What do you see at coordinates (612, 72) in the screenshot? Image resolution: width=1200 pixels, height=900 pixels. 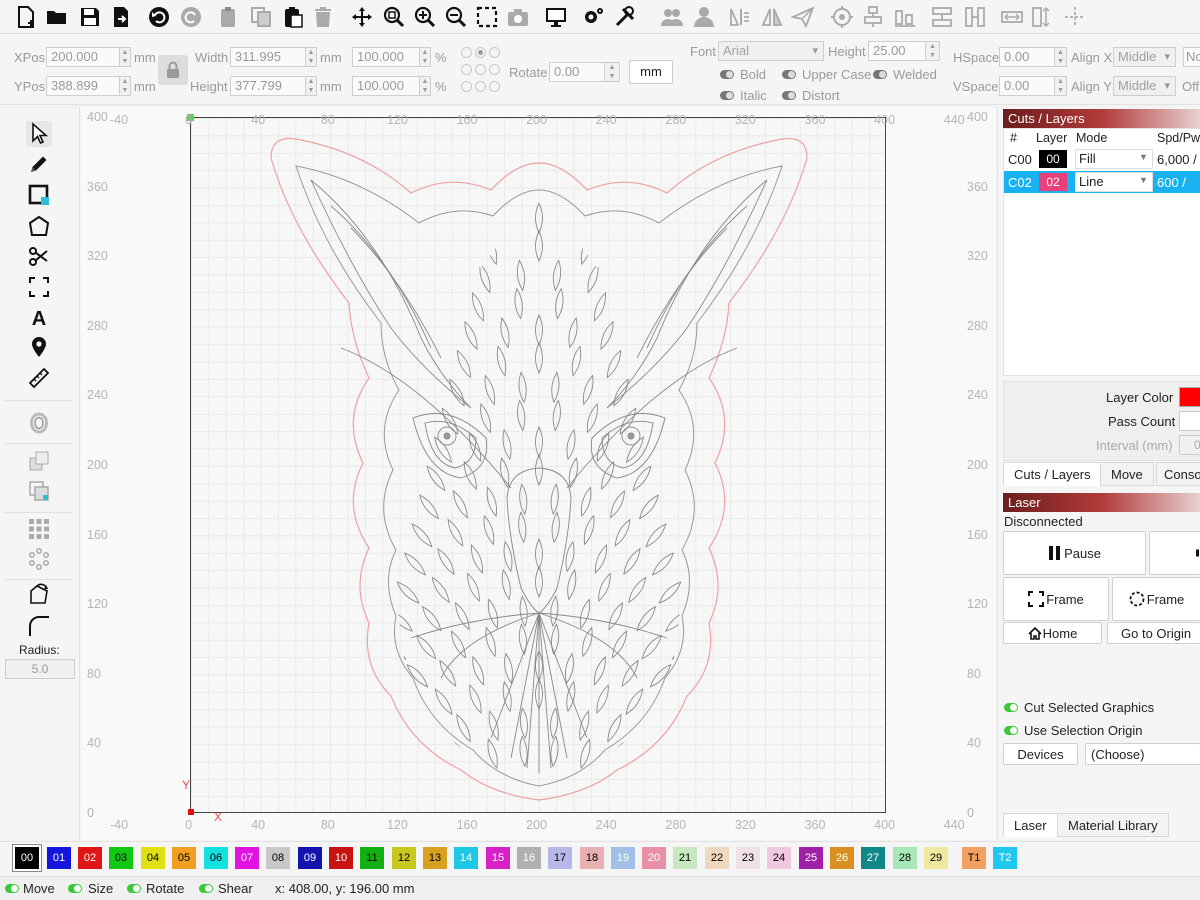 I see `rotate-spinner: ▲ ▼` at bounding box center [612, 72].